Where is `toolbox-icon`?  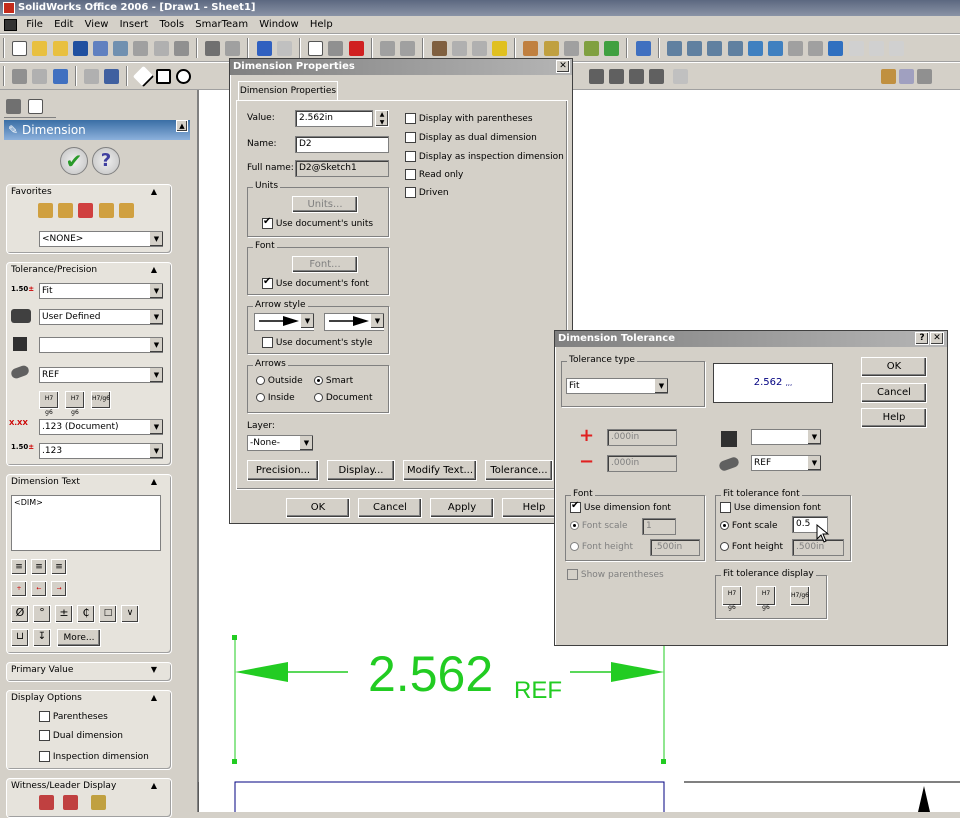
toolbox-icon is located at coordinates (591, 48).